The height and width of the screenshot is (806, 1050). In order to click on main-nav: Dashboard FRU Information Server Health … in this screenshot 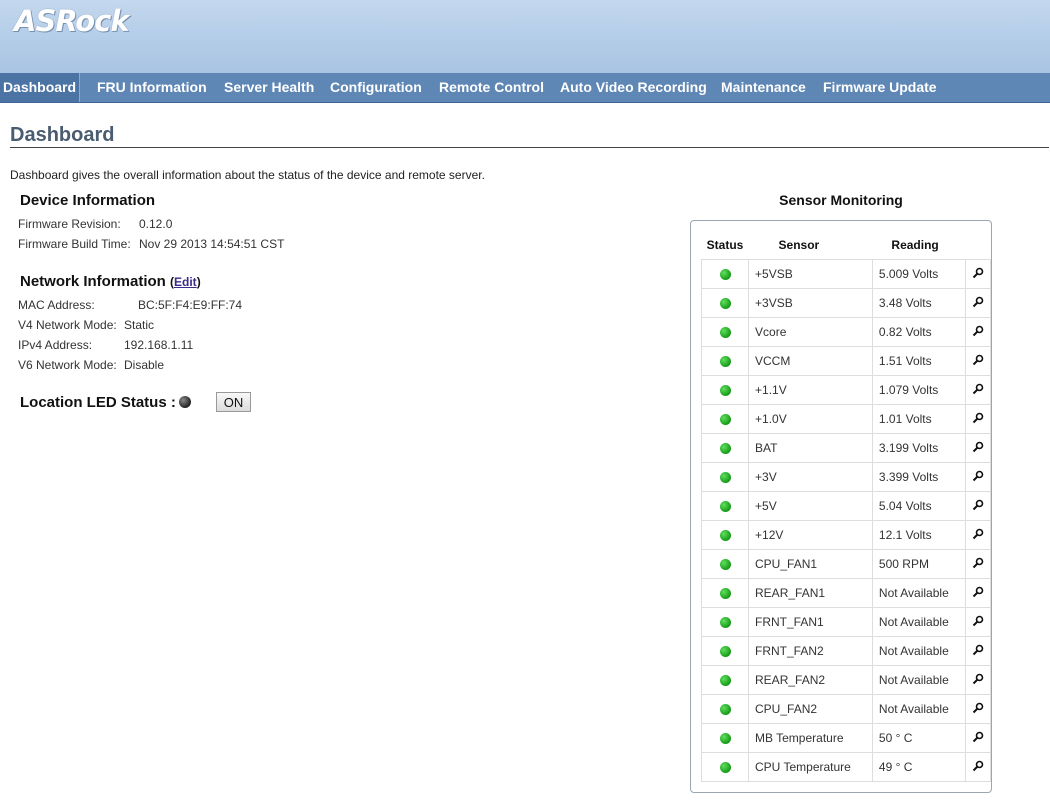, I will do `click(525, 88)`.